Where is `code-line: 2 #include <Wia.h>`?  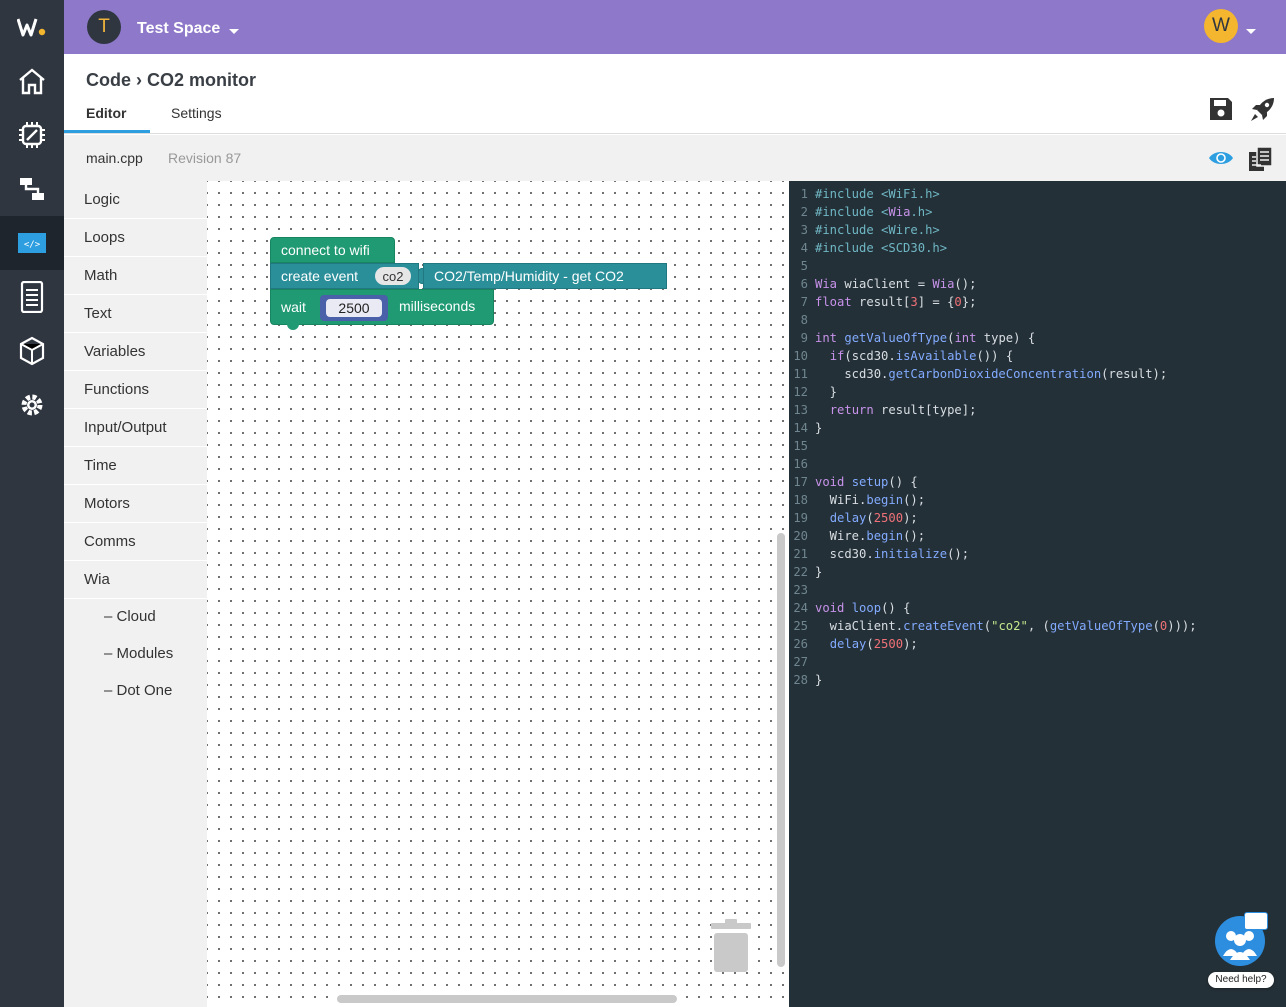 code-line: 2 #include <Wia.h> is located at coordinates (861, 212).